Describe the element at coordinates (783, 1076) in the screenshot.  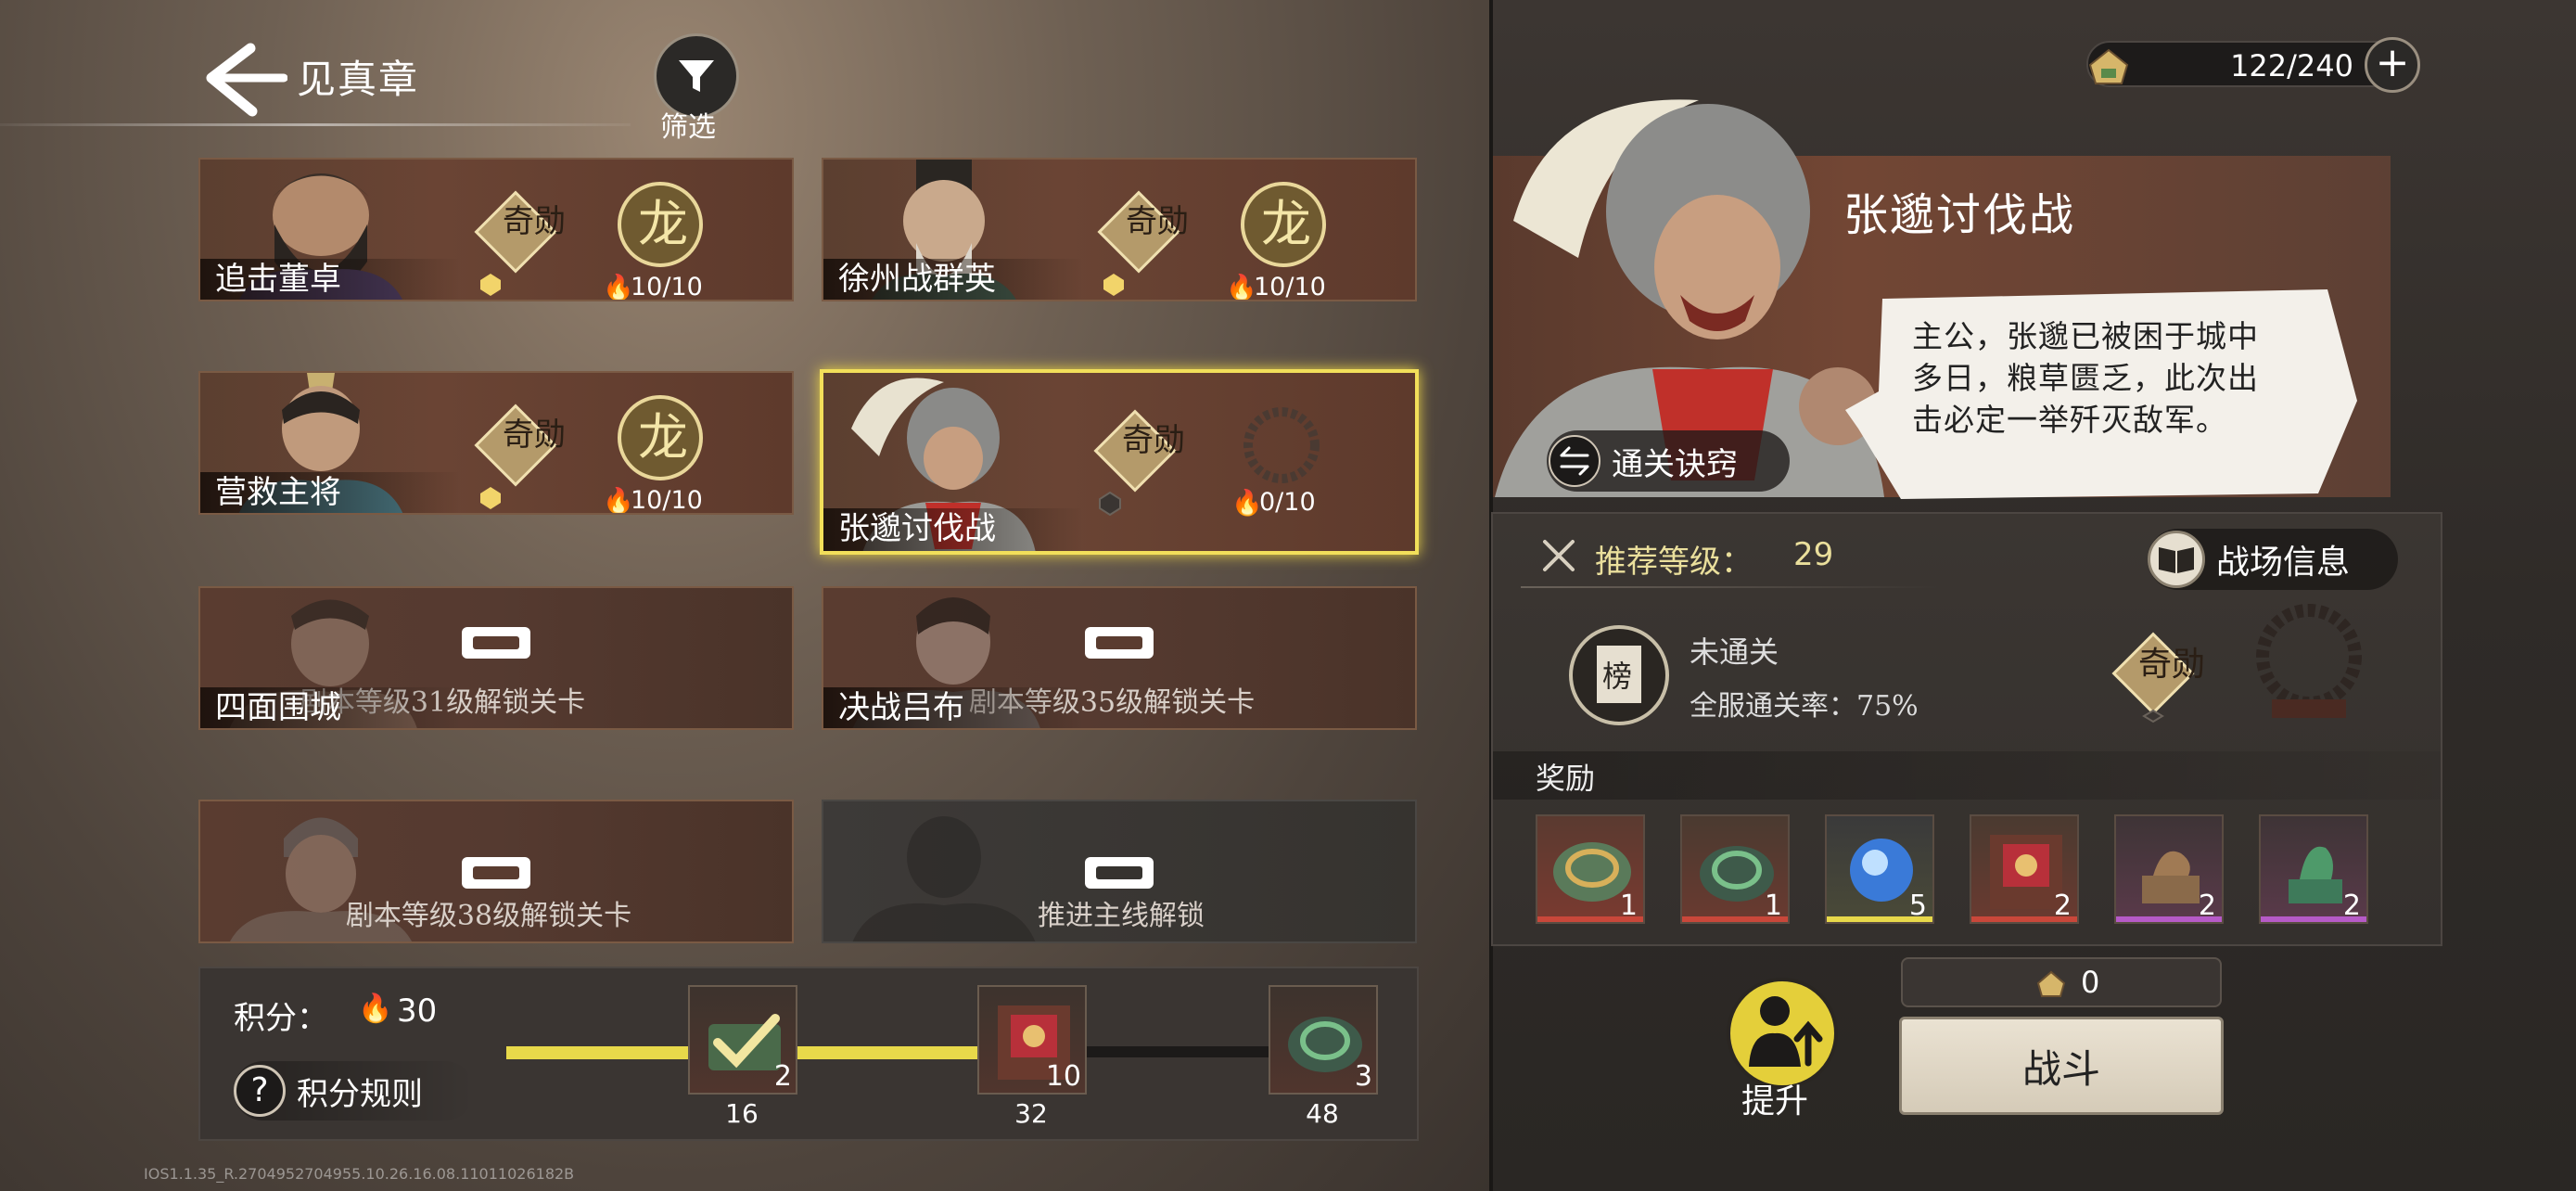
I see `reward-count: 2` at that location.